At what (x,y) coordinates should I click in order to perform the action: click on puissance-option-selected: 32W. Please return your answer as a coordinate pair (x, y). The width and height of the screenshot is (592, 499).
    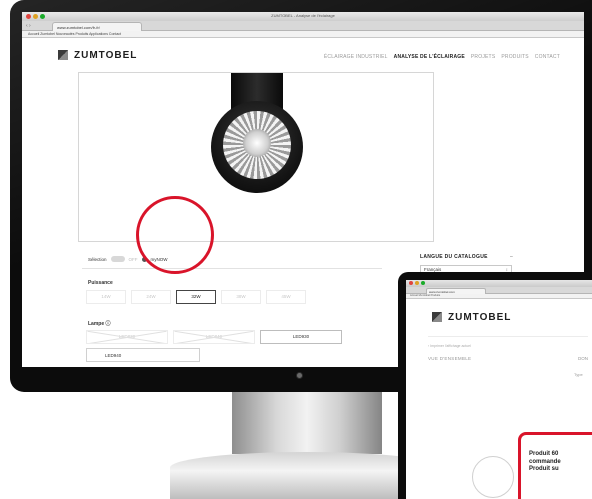
    Looking at the image, I should click on (196, 297).